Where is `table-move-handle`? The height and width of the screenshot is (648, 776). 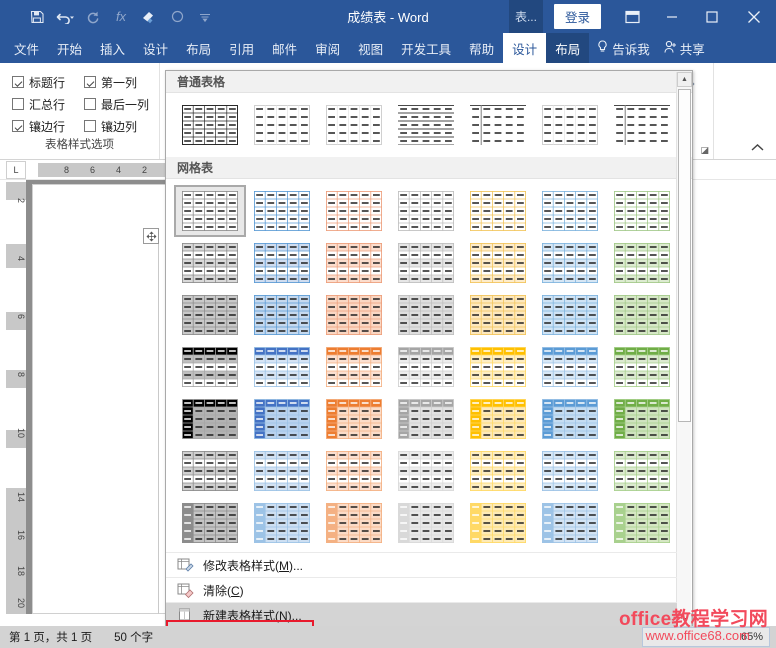 table-move-handle is located at coordinates (151, 236).